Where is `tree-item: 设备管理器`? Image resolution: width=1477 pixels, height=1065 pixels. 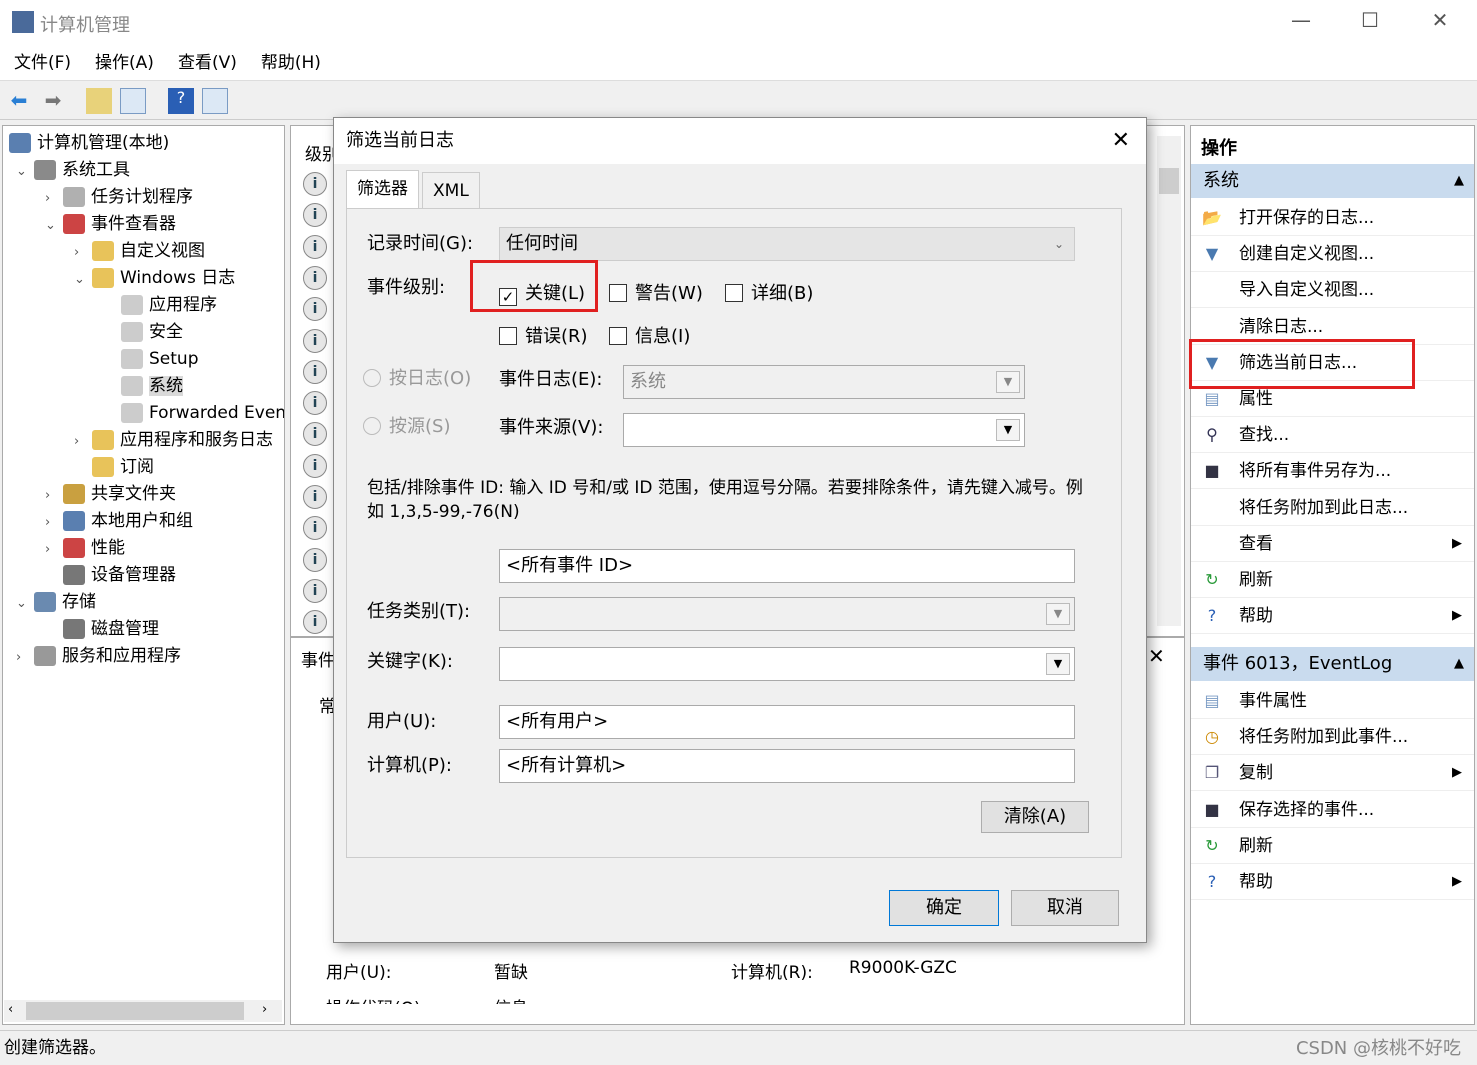
tree-item: 设备管理器 is located at coordinates (110, 575).